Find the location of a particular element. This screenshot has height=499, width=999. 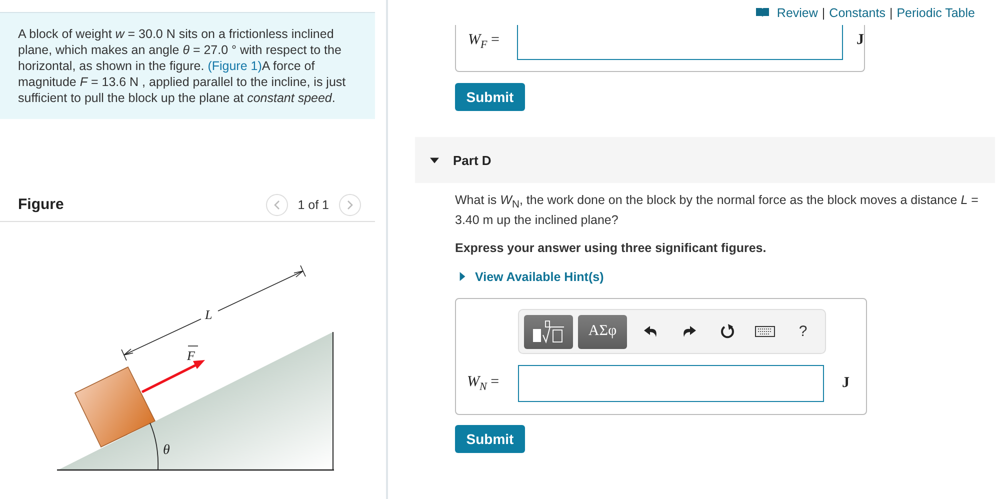

figure-title: Figure is located at coordinates (41, 204).